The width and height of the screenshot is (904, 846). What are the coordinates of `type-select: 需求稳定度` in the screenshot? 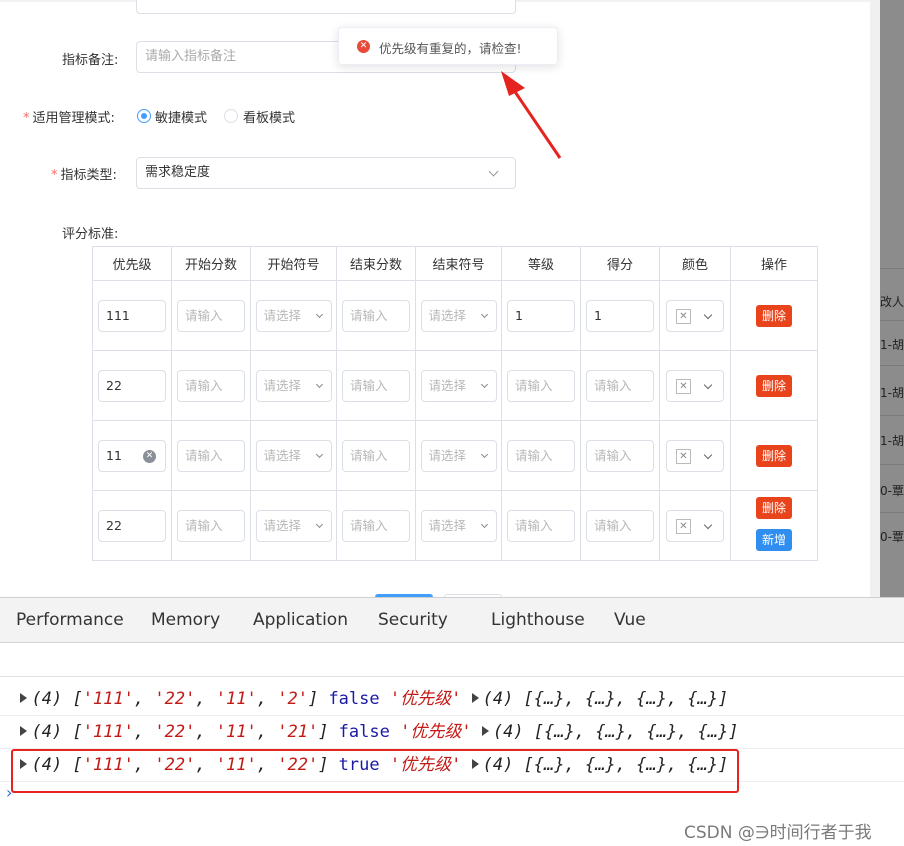 It's located at (326, 173).